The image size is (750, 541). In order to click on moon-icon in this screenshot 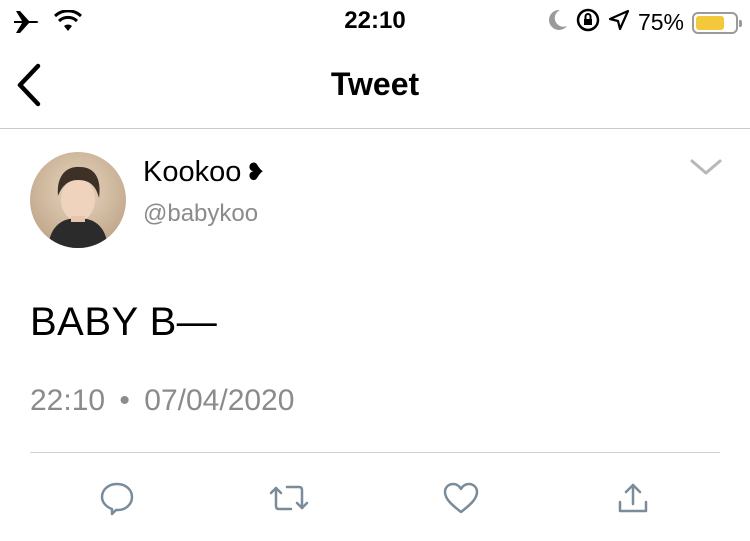, I will do `click(558, 22)`.